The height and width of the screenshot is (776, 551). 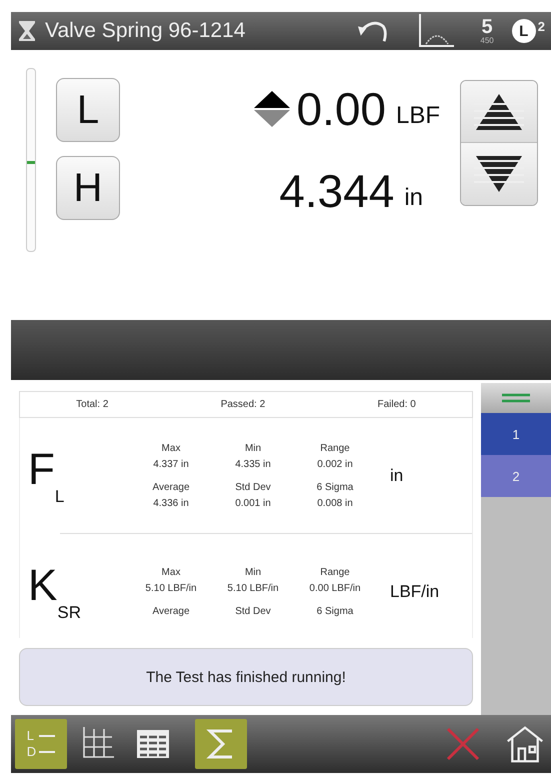 I want to click on speed-indicator: 5 450, so click(x=487, y=31).